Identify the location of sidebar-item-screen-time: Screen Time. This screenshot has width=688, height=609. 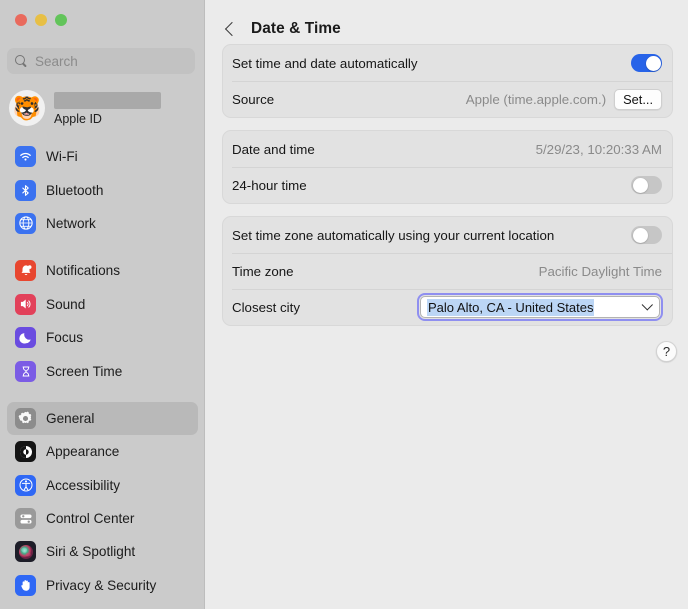
(102, 370).